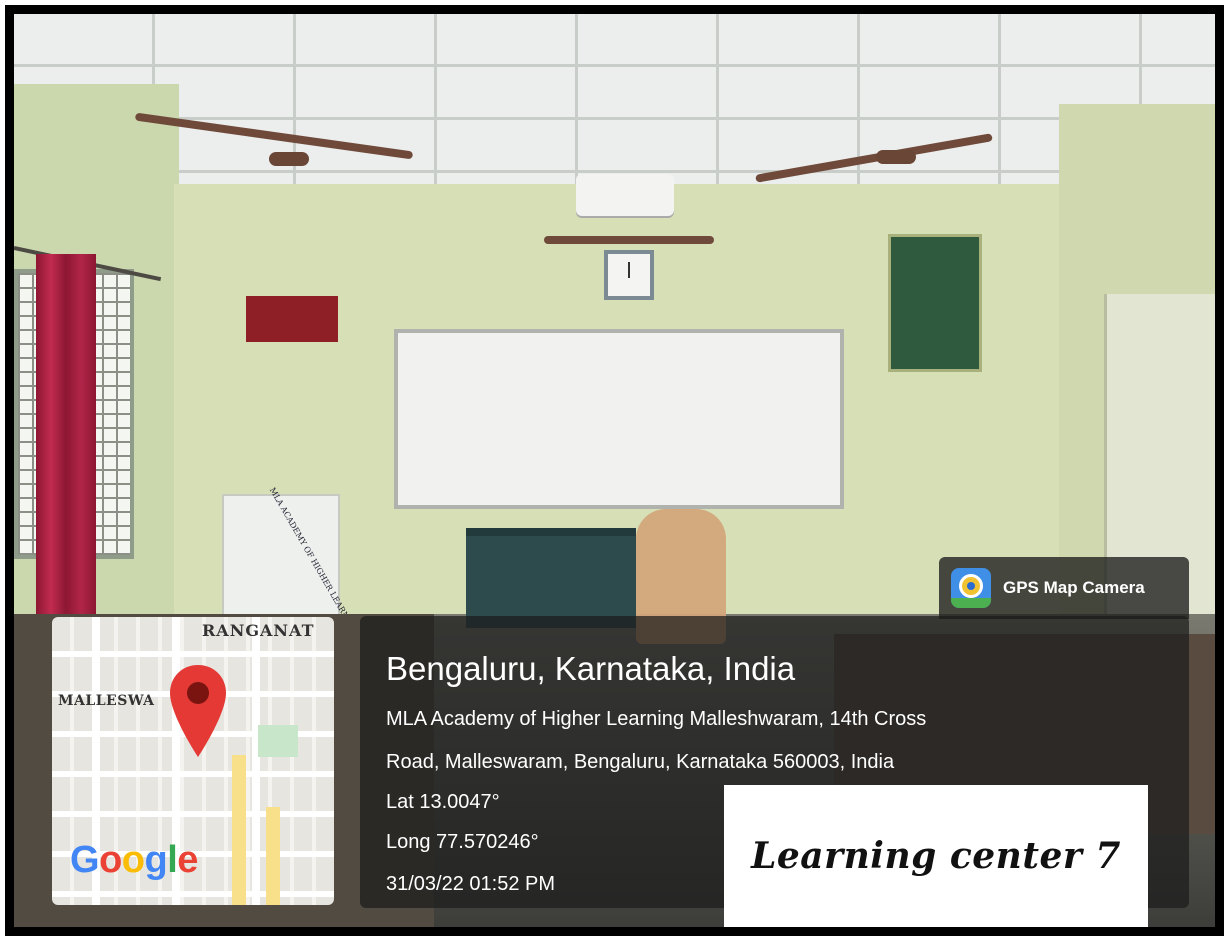 The height and width of the screenshot is (941, 1229). Describe the element at coordinates (462, 842) in the screenshot. I see `longitude: Long 77.570246°` at that location.